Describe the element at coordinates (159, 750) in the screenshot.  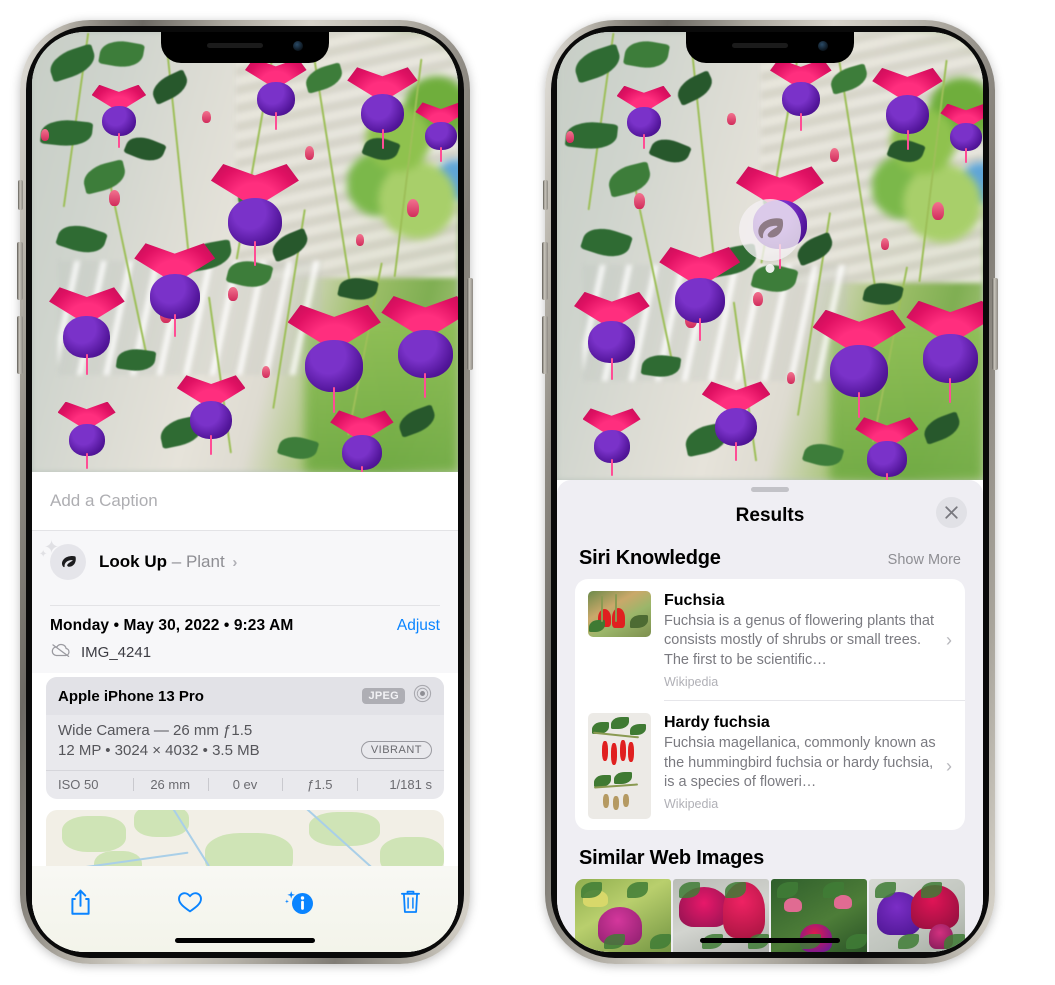
I see `image-specs: 12 MP • 3024 × 4032 • 3.5 MB` at that location.